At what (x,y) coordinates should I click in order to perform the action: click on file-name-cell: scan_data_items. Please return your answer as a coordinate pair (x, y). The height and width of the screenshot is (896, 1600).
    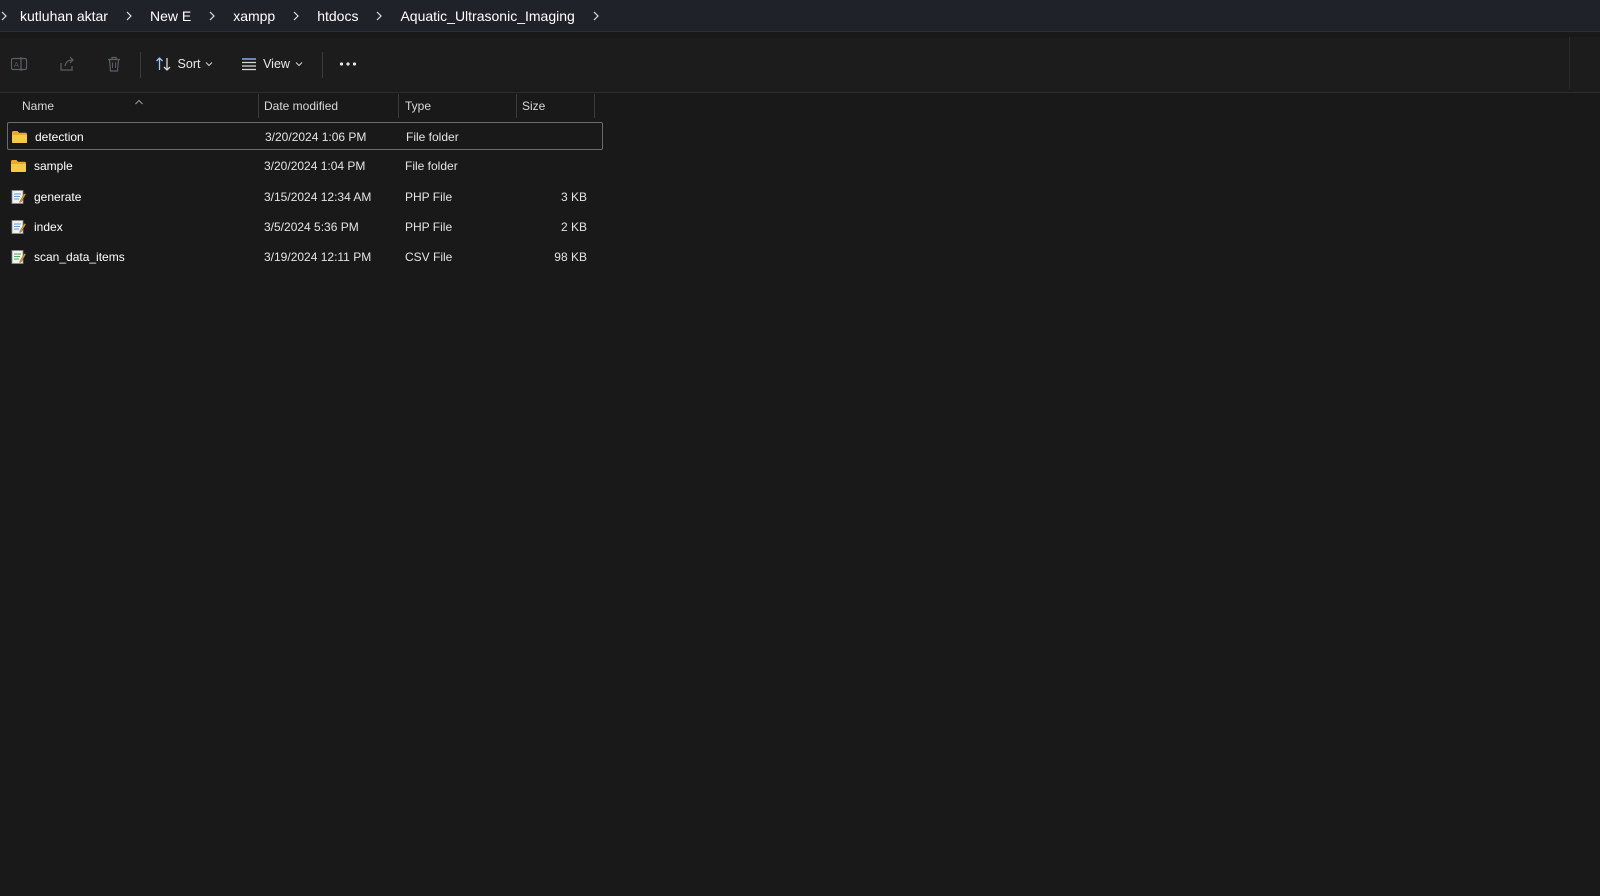
    Looking at the image, I should click on (67, 257).